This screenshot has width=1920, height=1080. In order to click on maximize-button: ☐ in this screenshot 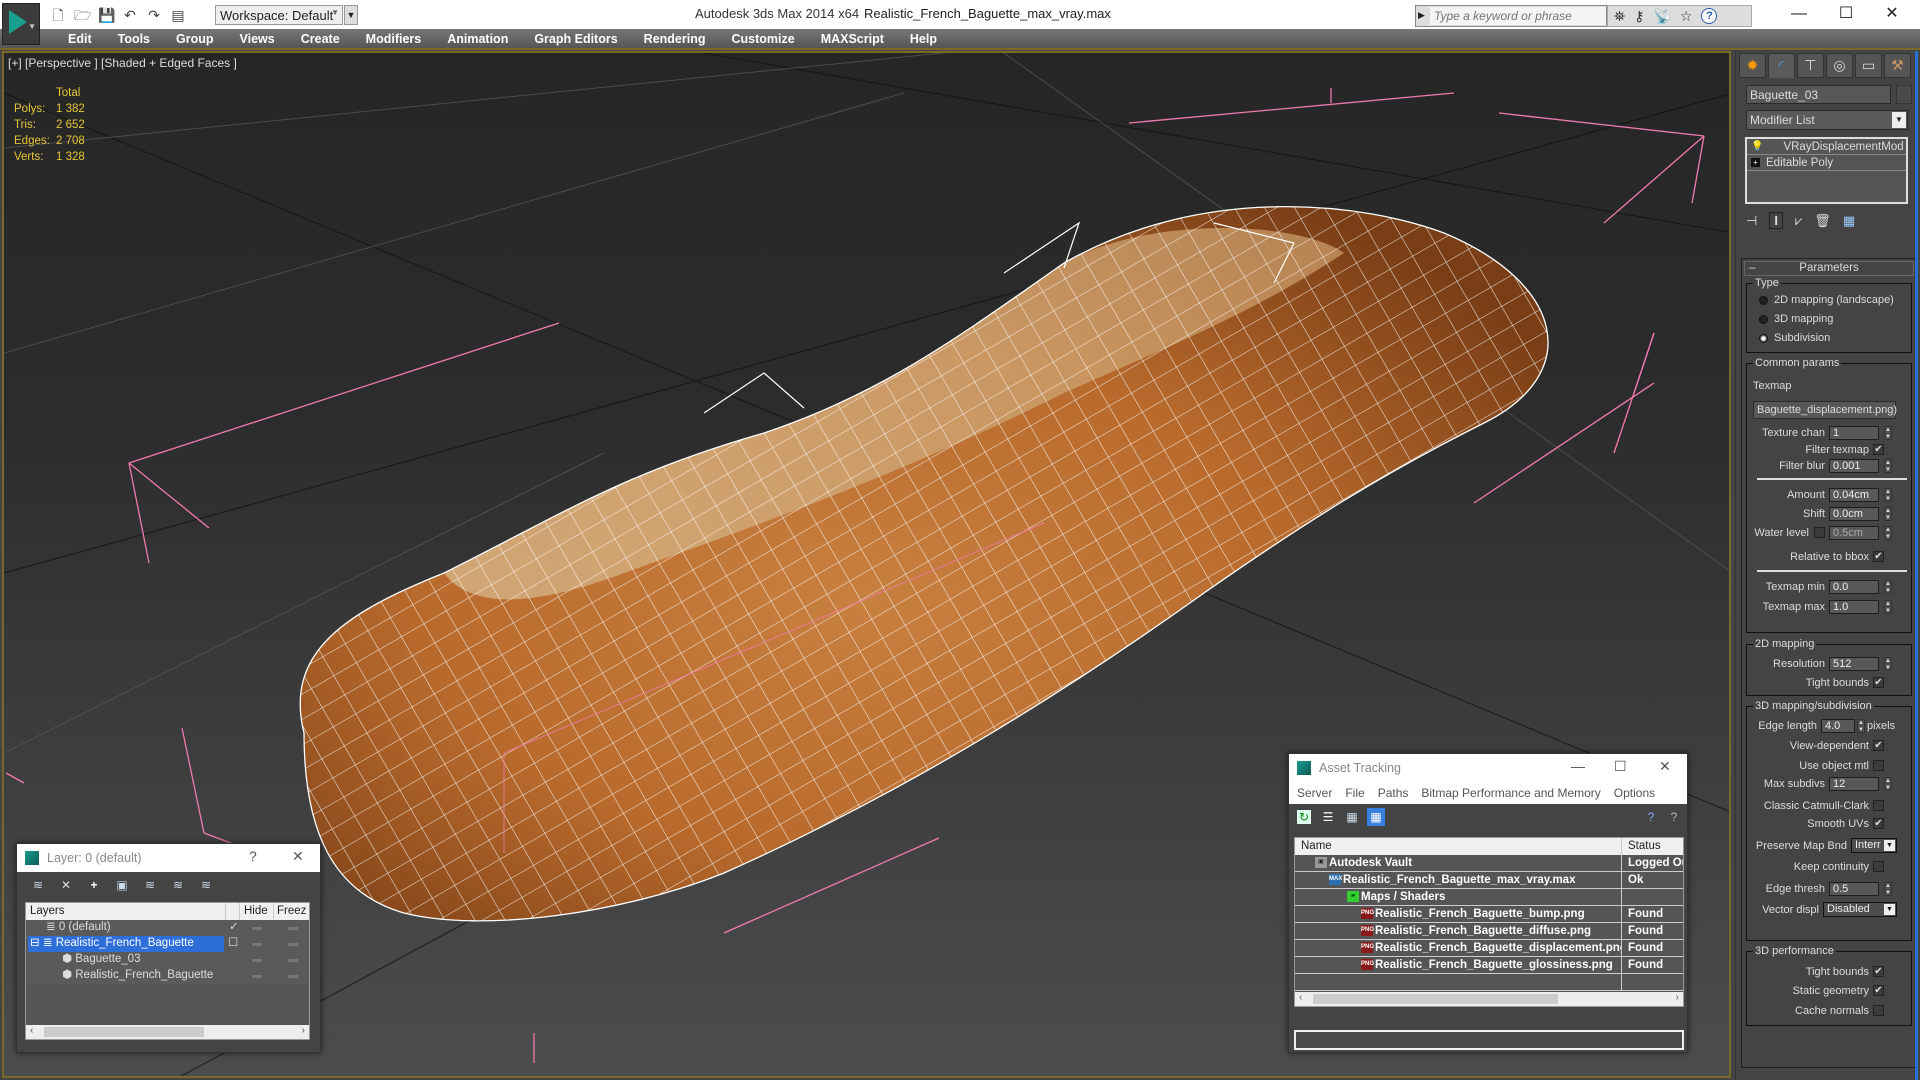, I will do `click(1620, 766)`.